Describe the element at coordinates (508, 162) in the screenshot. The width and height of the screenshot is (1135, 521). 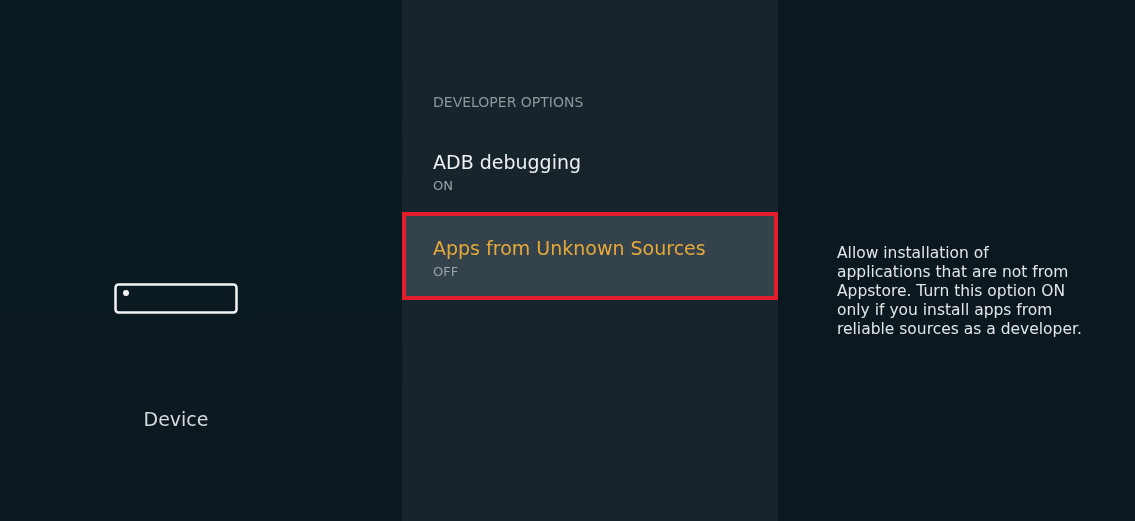
I see `option-title: ADB debugging` at that location.